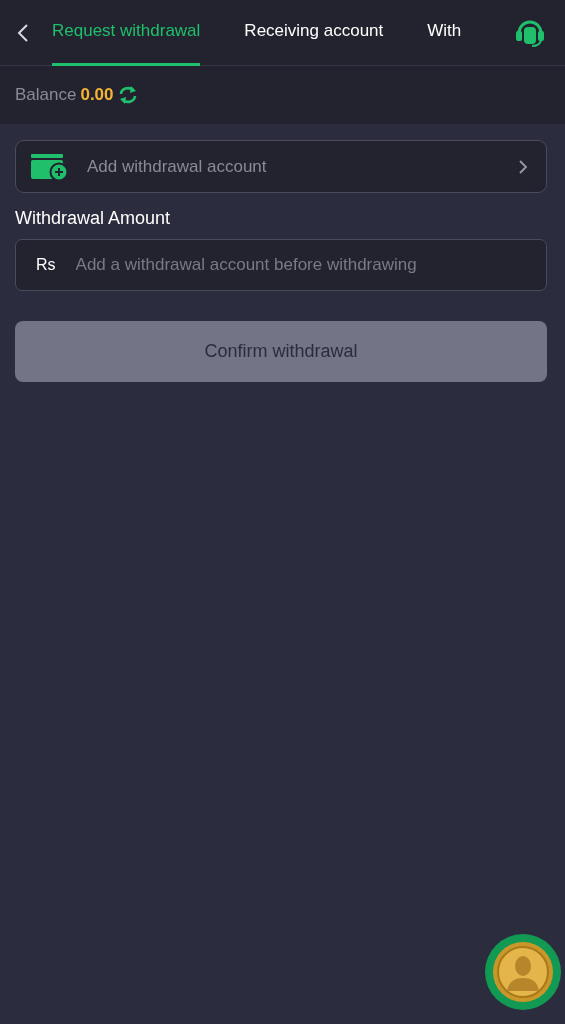 This screenshot has height=1024, width=565. I want to click on wallet-add-icon, so click(50, 166).